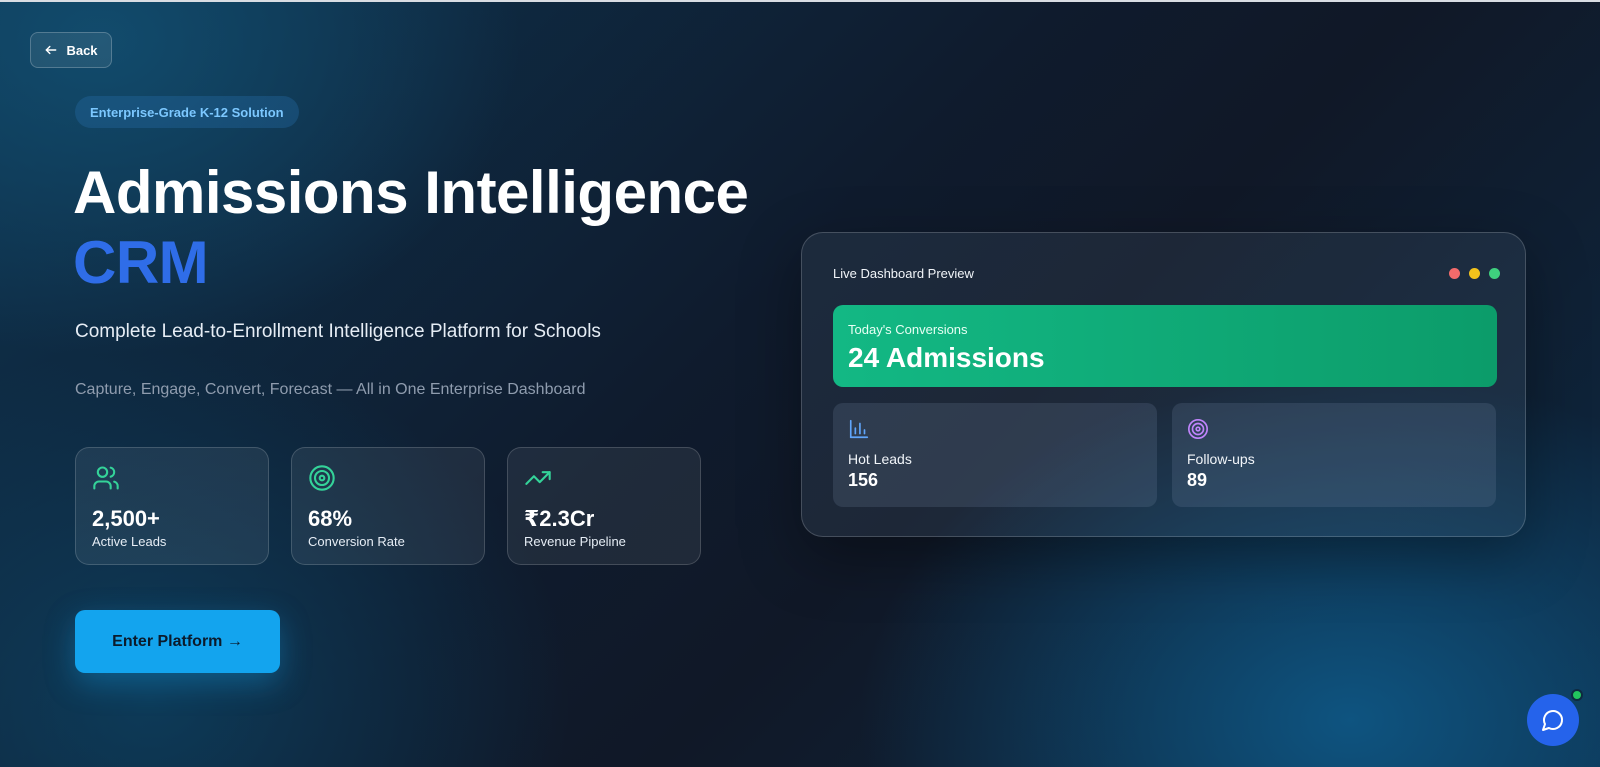  What do you see at coordinates (559, 518) in the screenshot?
I see `stat-value: ₹2.3Cr` at bounding box center [559, 518].